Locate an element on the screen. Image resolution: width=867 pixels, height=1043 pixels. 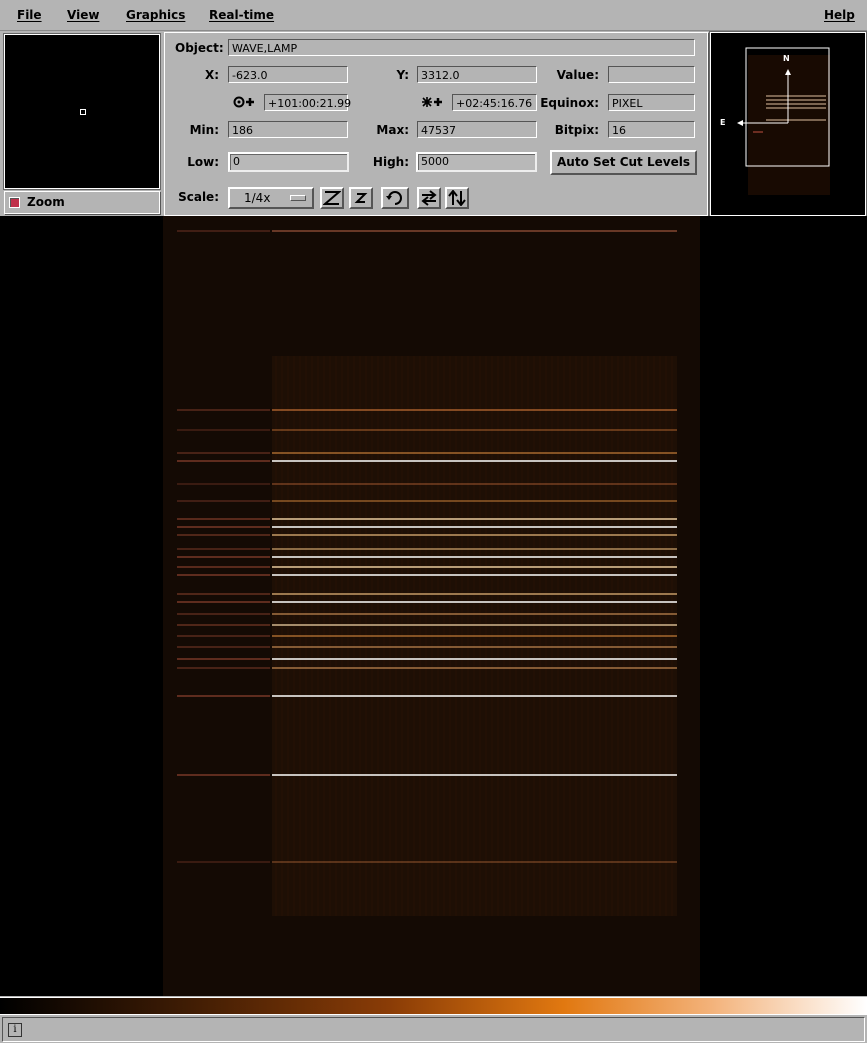
scale-menu: 1/4x is located at coordinates (271, 198).